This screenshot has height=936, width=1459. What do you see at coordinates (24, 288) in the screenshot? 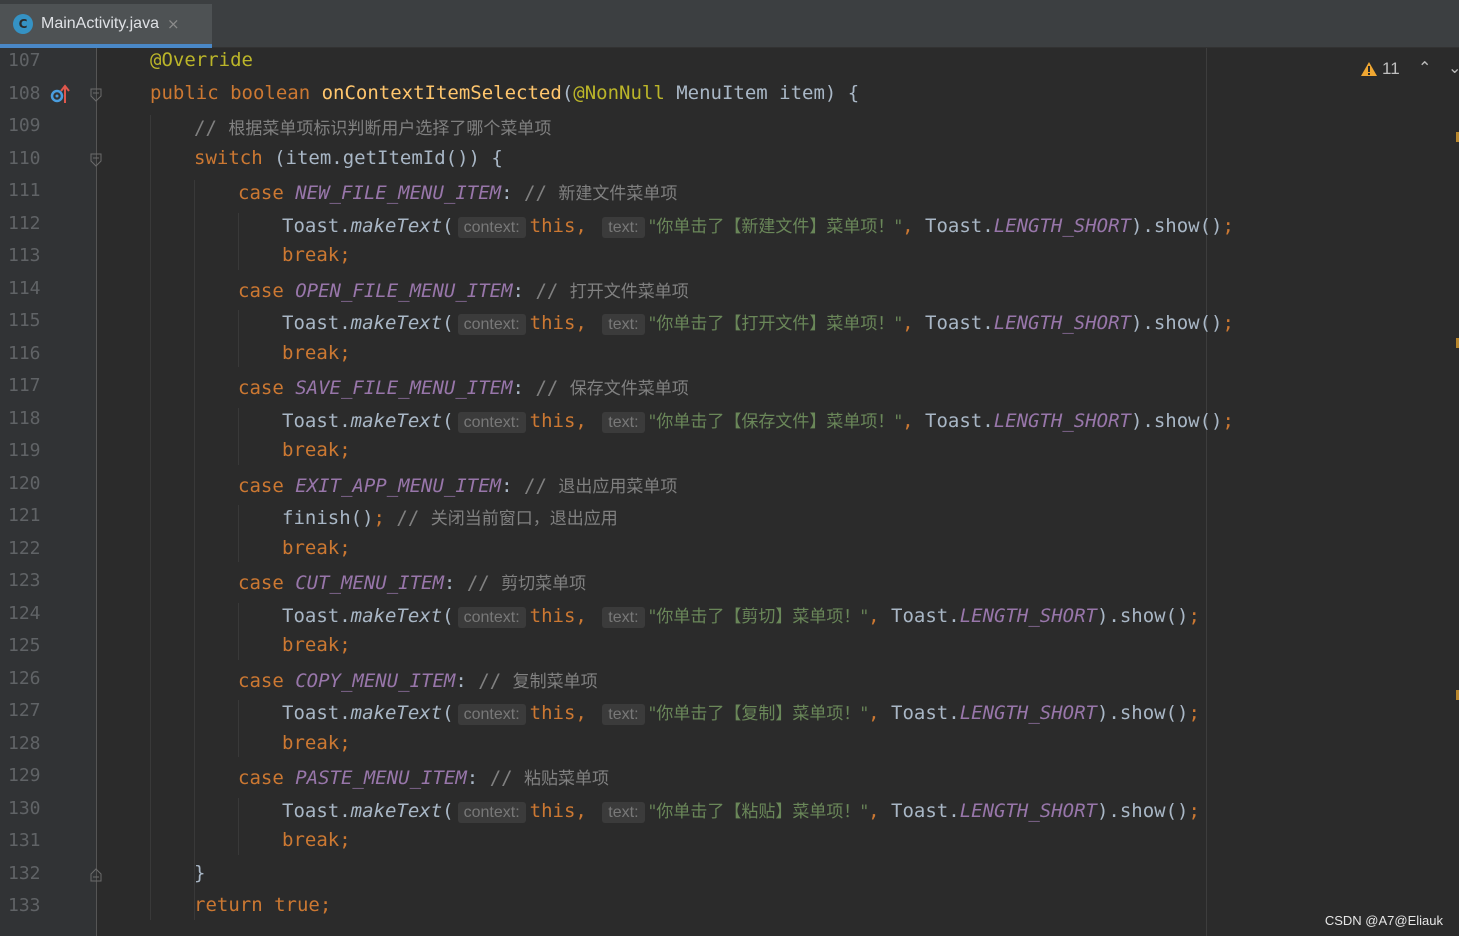
I see `line-number: 114` at bounding box center [24, 288].